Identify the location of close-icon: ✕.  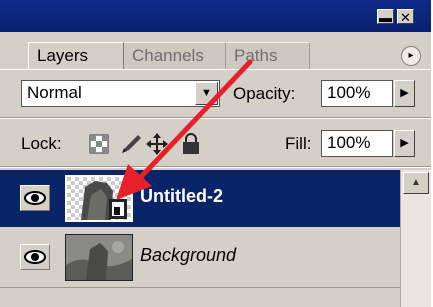
(405, 17).